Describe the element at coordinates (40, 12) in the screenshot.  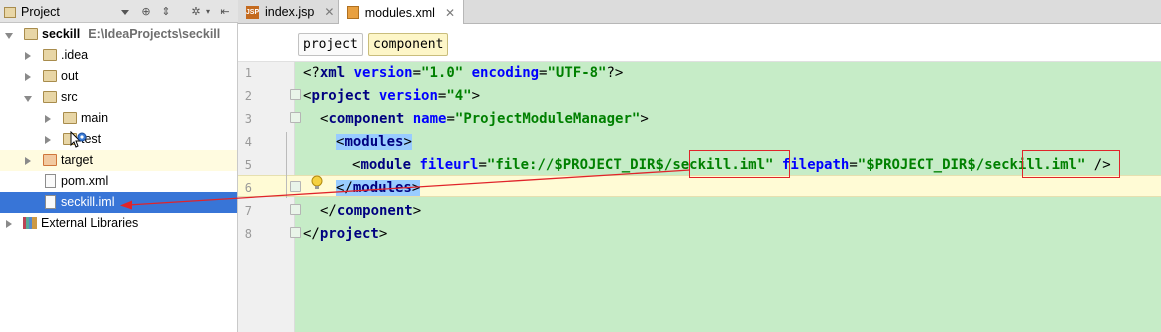
I see `project-view-label: Project` at that location.